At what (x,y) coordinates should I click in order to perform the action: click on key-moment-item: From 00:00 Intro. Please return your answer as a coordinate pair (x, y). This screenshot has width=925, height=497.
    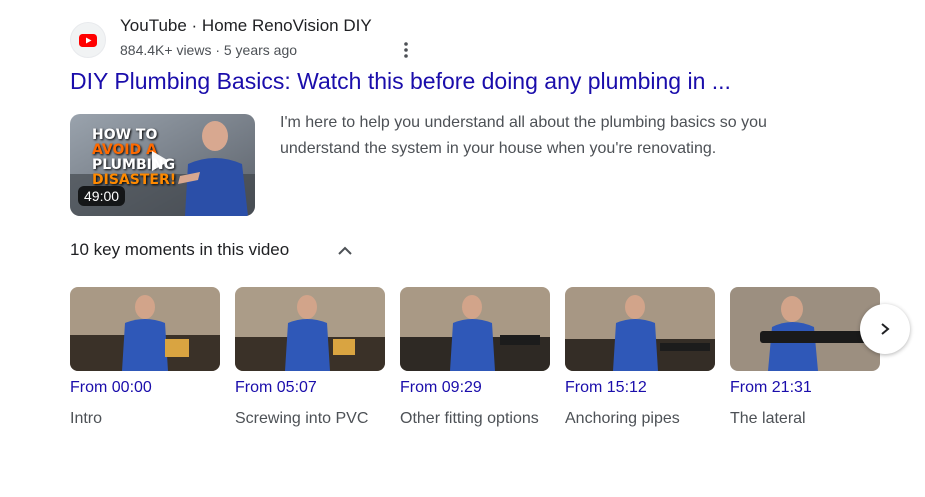
    Looking at the image, I should click on (145, 360).